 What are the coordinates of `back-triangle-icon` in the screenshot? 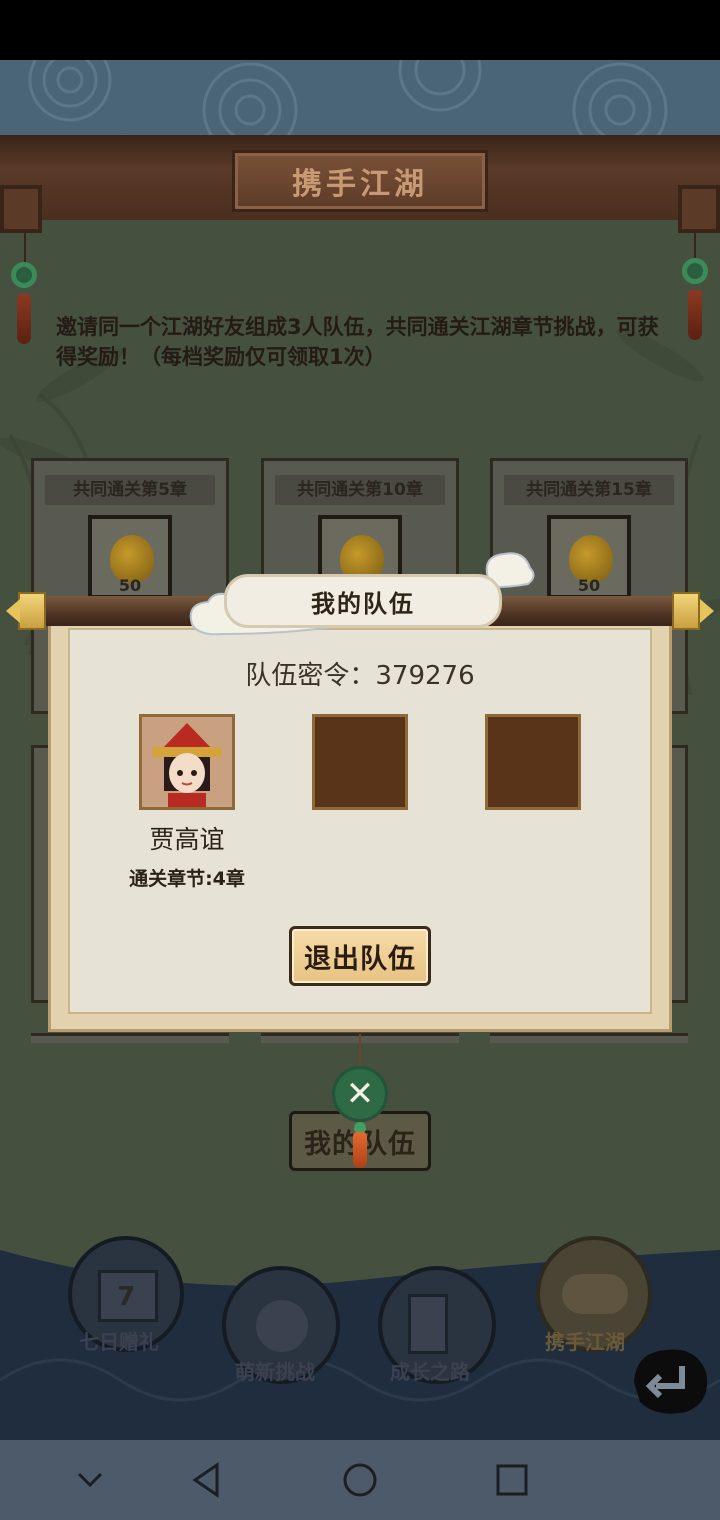 It's located at (206, 1480).